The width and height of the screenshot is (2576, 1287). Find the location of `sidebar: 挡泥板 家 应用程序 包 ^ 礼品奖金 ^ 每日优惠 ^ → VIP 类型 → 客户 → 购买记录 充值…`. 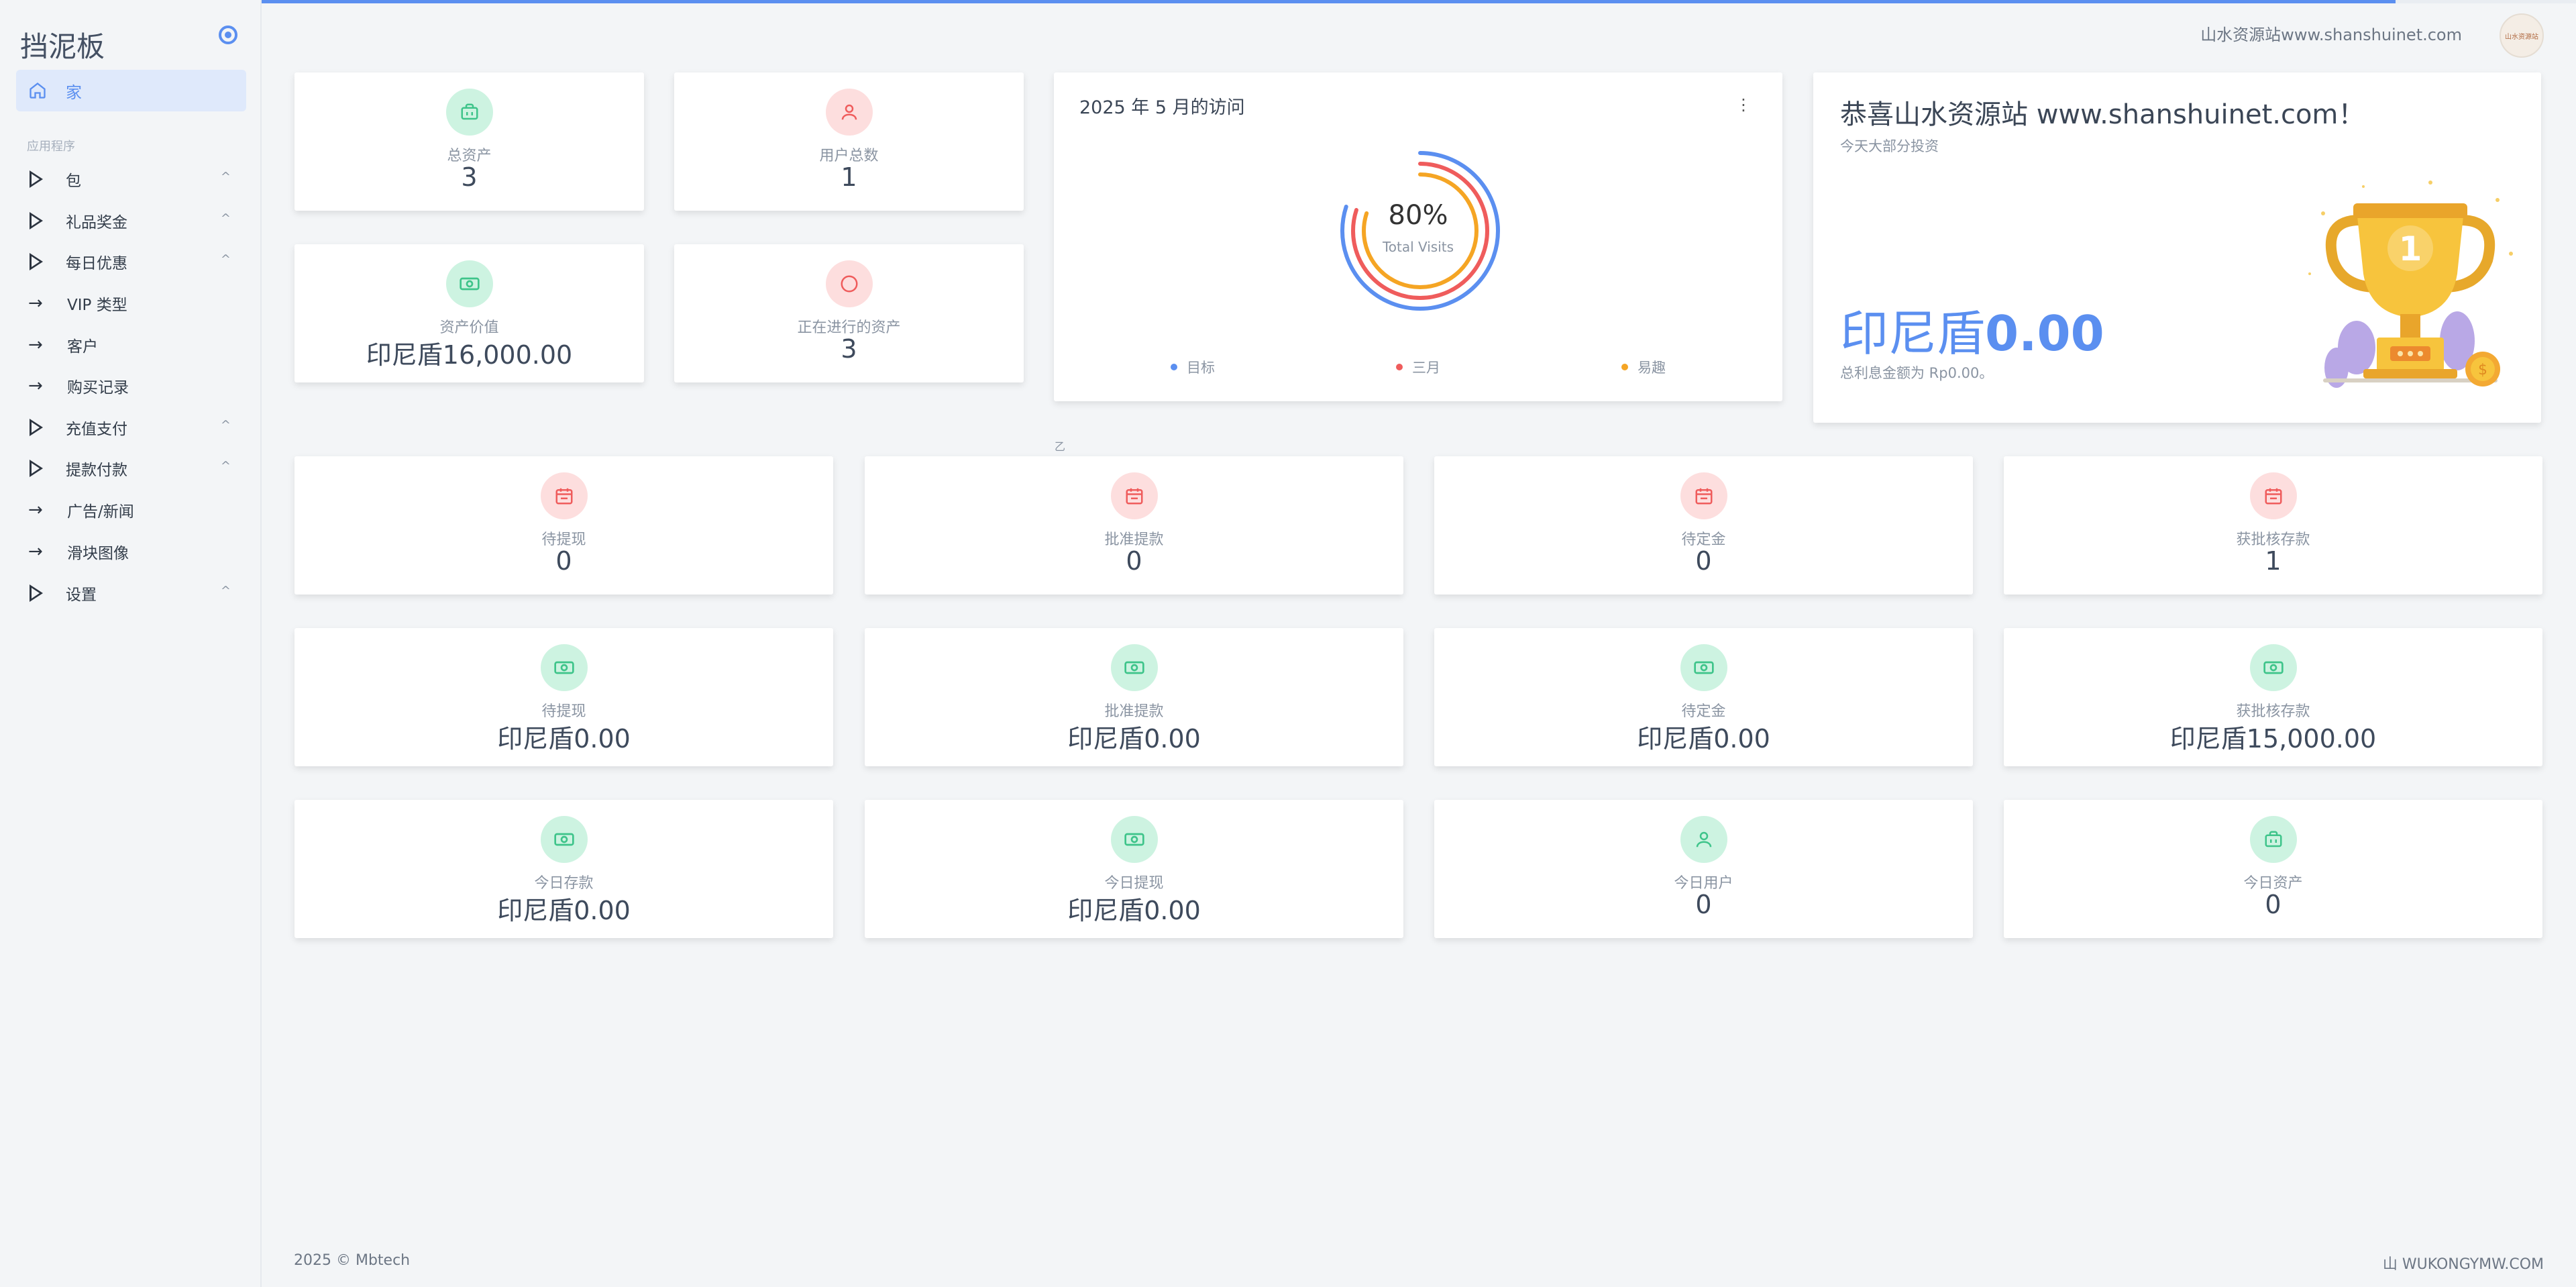

sidebar: 挡泥板 家 应用程序 包 ^ 礼品奖金 ^ 每日优惠 ^ → VIP 类型 → 客户 → 购买记录 充值… is located at coordinates (131, 643).